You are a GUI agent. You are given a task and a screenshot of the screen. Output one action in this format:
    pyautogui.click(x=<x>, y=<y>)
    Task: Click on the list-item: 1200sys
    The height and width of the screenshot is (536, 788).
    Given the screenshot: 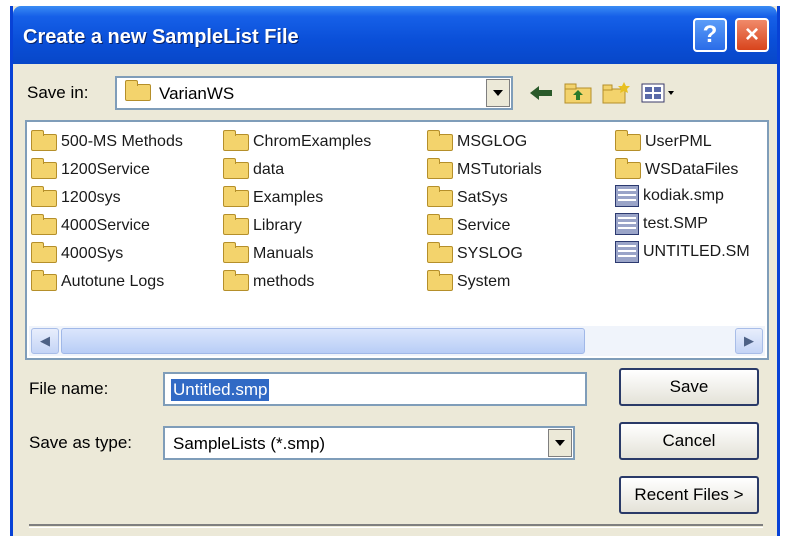 What is the action you would take?
    pyautogui.click(x=76, y=198)
    